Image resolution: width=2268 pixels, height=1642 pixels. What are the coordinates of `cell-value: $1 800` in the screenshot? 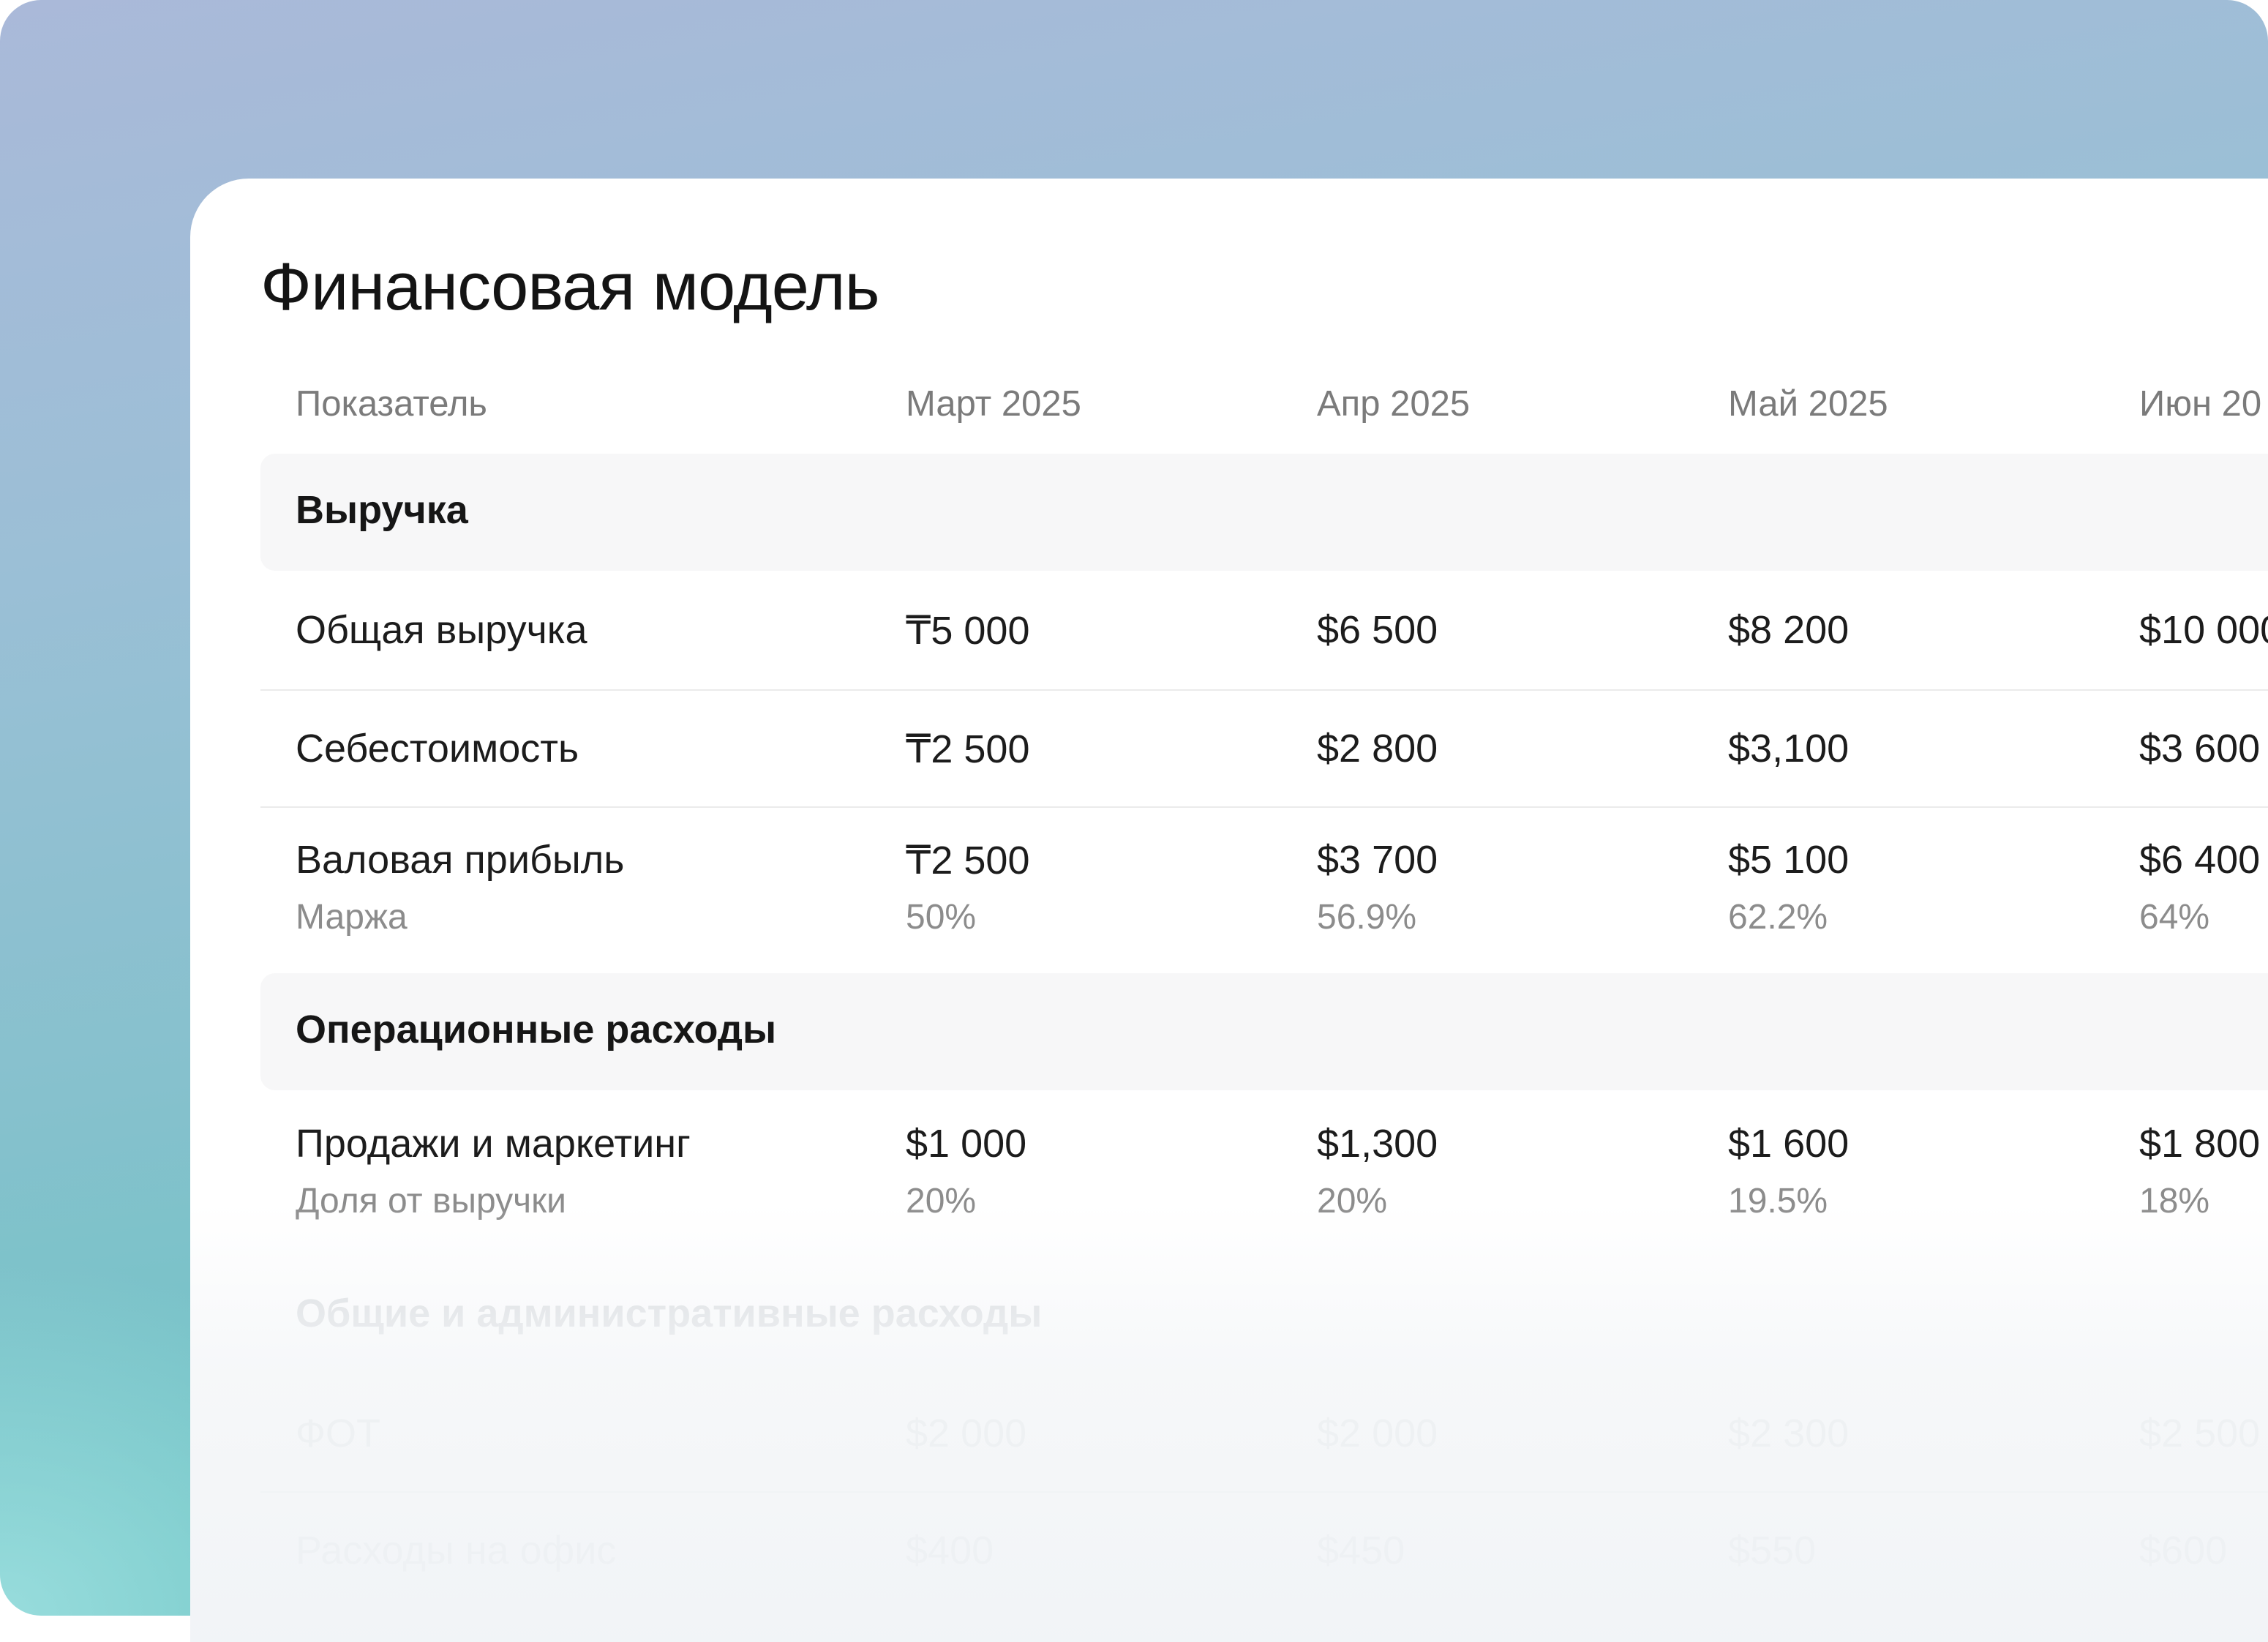 It's located at (2200, 1144).